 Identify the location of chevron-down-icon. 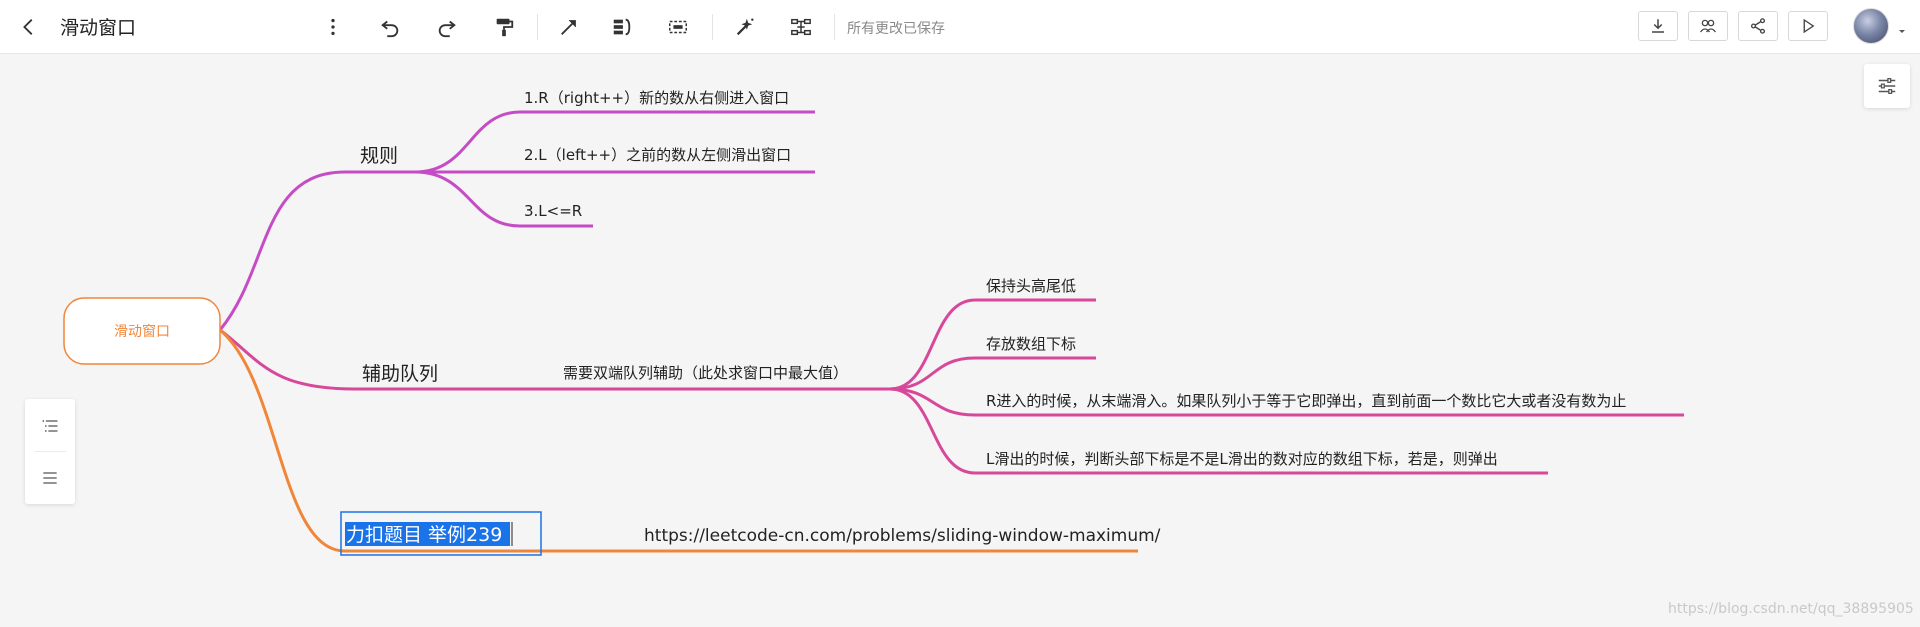
(1902, 27).